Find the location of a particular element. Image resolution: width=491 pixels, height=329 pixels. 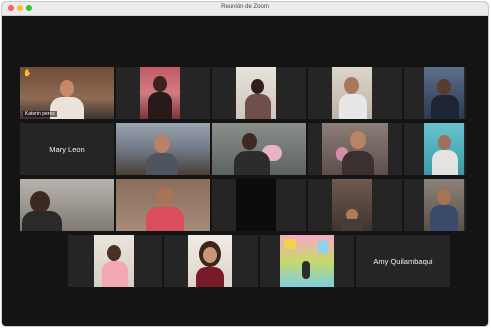

raised-hand-icon: ✋ is located at coordinates (27, 73).